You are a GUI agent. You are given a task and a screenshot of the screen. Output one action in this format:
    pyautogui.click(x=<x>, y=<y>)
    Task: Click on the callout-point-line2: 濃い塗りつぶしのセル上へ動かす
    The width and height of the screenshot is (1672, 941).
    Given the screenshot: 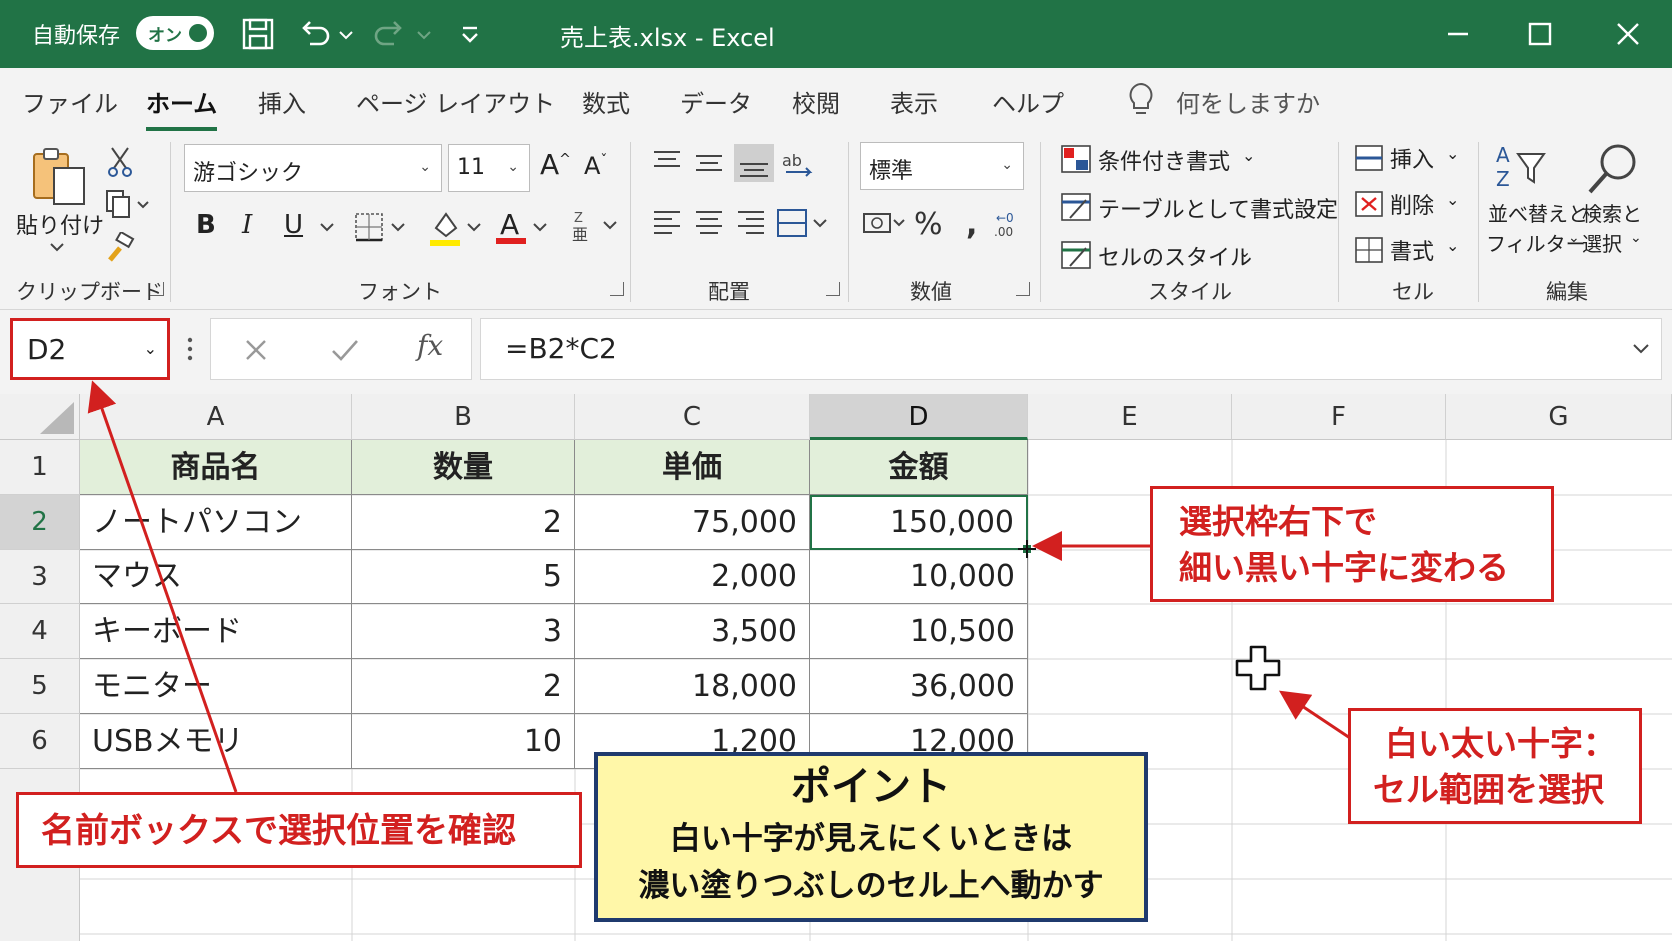 What is the action you would take?
    pyautogui.click(x=871, y=886)
    